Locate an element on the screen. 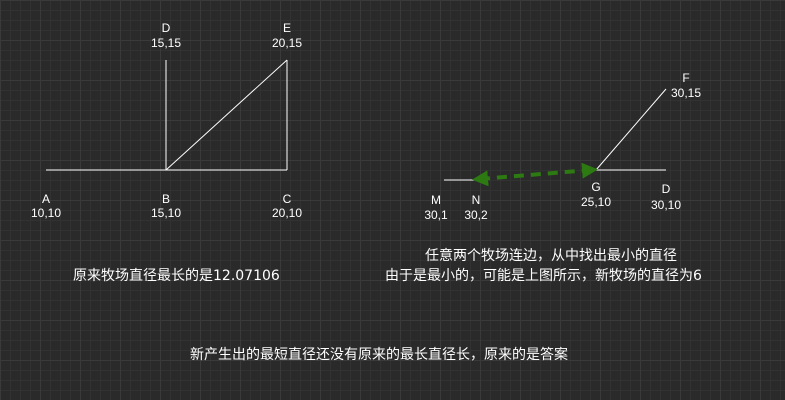 Image resolution: width=785 pixels, height=400 pixels. point-label-d: D is located at coordinates (166, 28).